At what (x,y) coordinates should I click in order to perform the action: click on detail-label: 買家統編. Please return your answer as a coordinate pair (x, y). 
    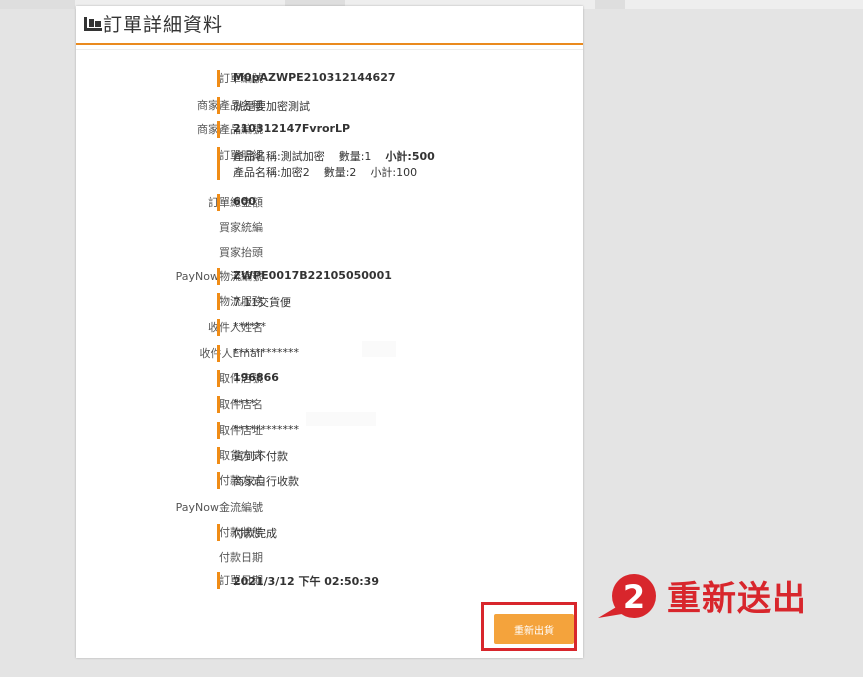
    Looking at the image, I should click on (241, 227).